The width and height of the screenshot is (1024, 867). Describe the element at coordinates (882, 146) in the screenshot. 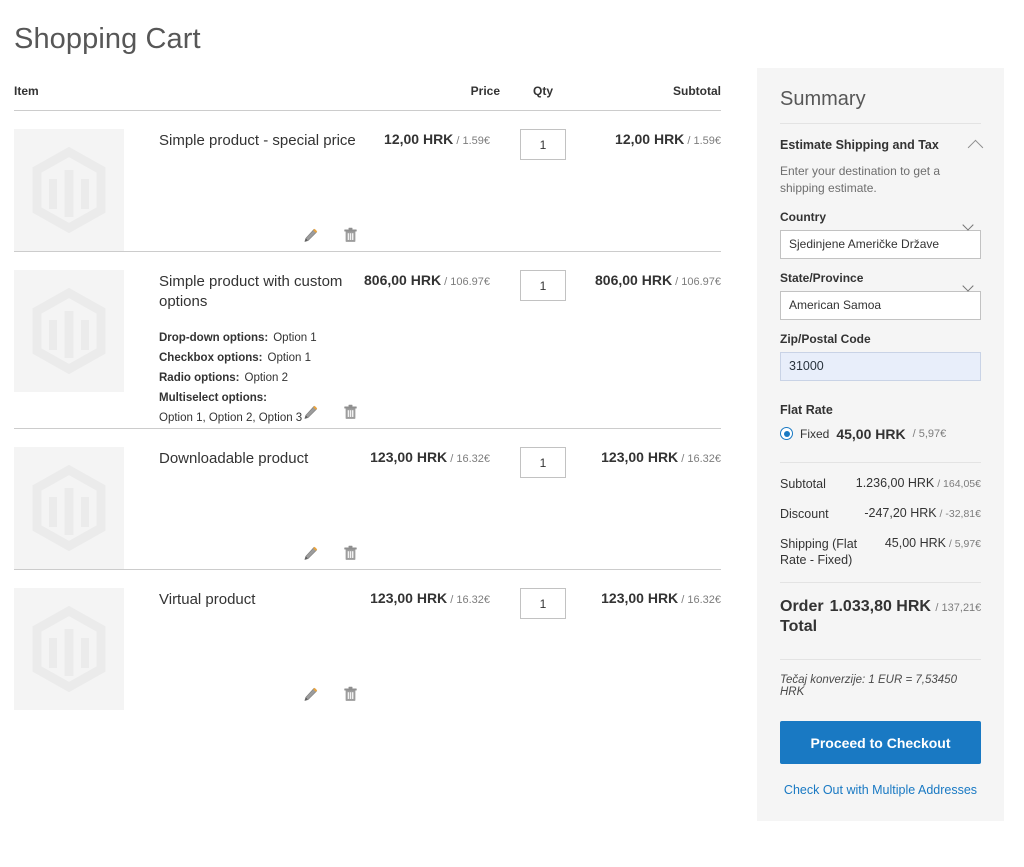

I see `estimate-shipping-toggle: Estimate Shipping and Tax` at that location.